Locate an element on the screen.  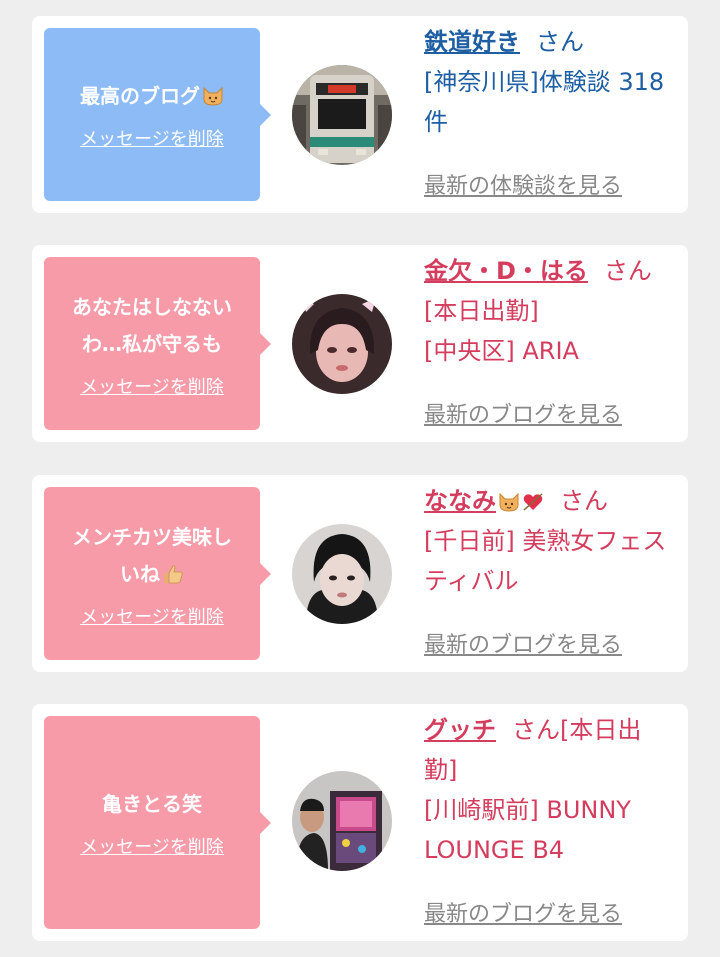
message-bubble: あなたはしなない わ…私が守るも メッセージを削除 is located at coordinates (157, 343).